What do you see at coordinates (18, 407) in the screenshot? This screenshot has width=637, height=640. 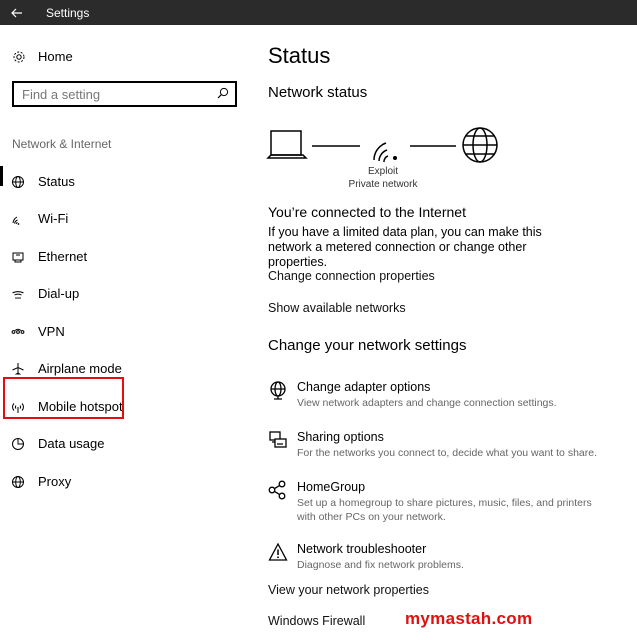 I see `hotspot-icon` at bounding box center [18, 407].